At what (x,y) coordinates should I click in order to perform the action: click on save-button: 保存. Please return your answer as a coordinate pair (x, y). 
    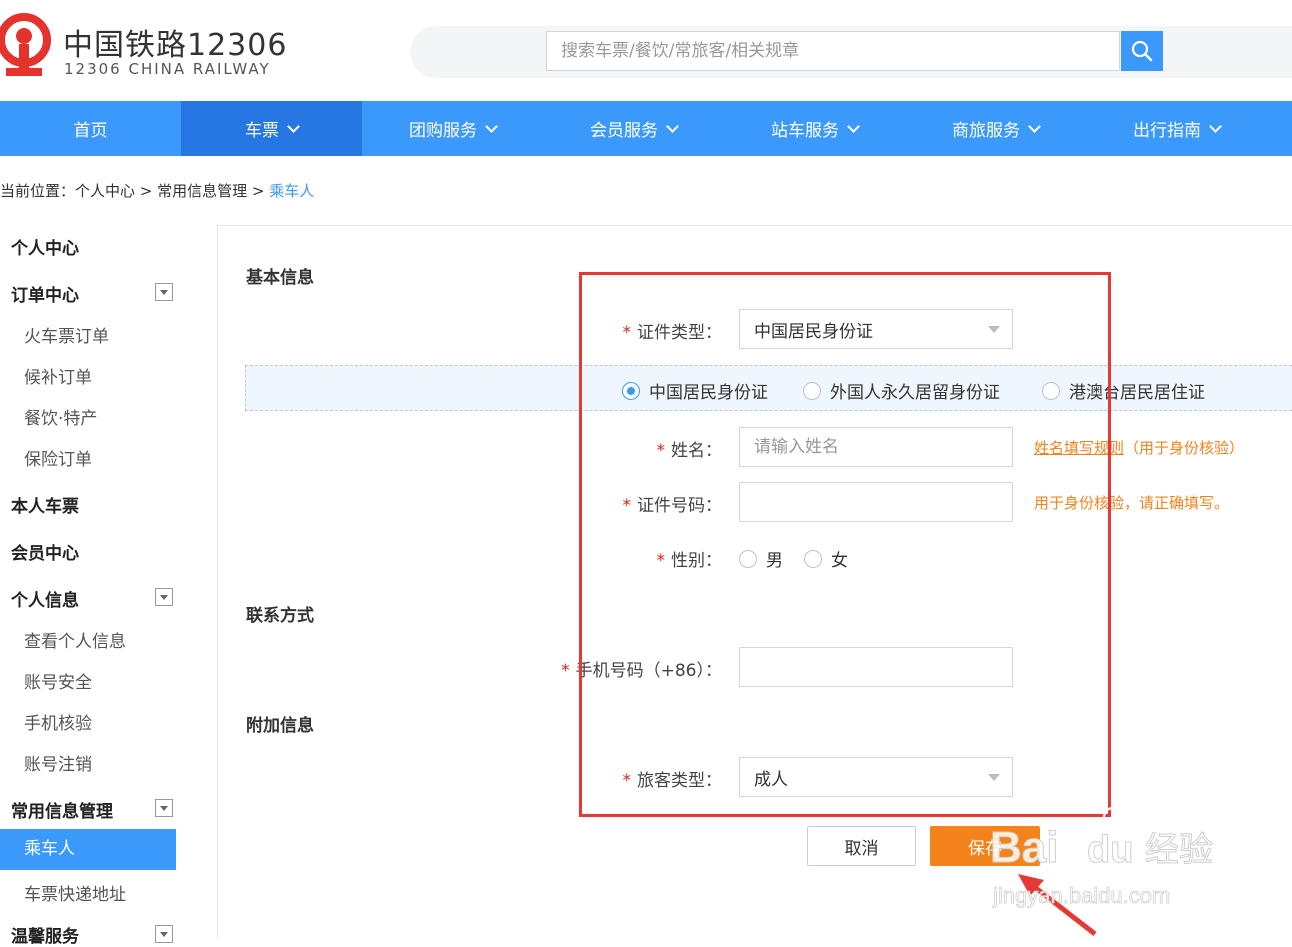
    Looking at the image, I should click on (985, 846).